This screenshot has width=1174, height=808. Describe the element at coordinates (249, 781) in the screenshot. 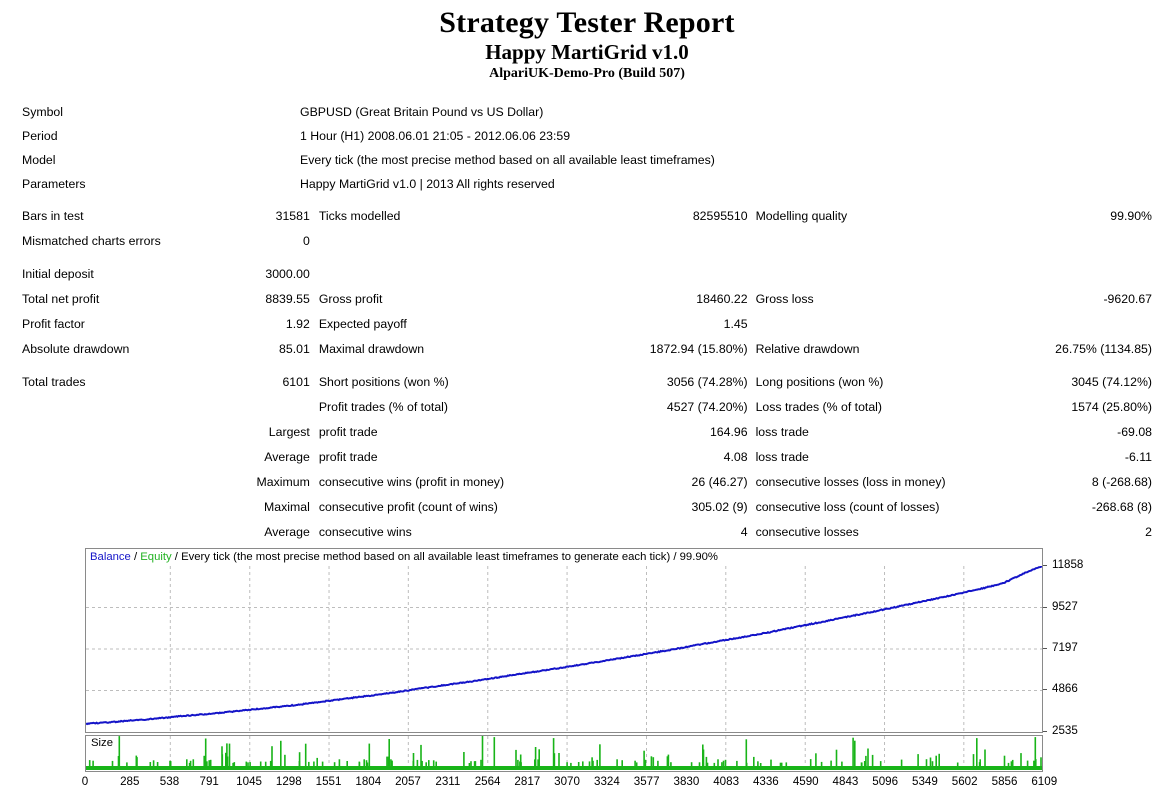

I see `x-axis-tick-label: 1045` at that location.